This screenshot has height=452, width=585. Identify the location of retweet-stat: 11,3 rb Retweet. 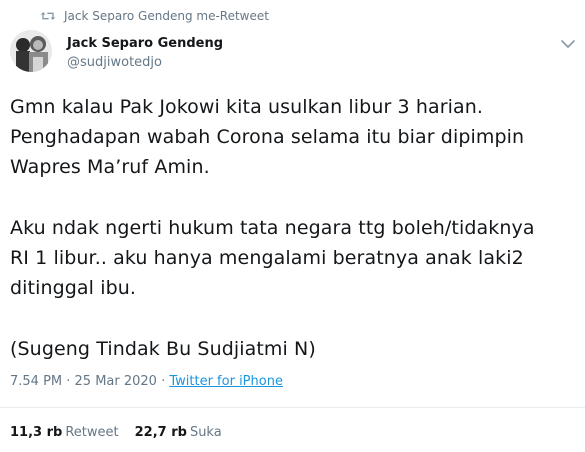
(64, 432).